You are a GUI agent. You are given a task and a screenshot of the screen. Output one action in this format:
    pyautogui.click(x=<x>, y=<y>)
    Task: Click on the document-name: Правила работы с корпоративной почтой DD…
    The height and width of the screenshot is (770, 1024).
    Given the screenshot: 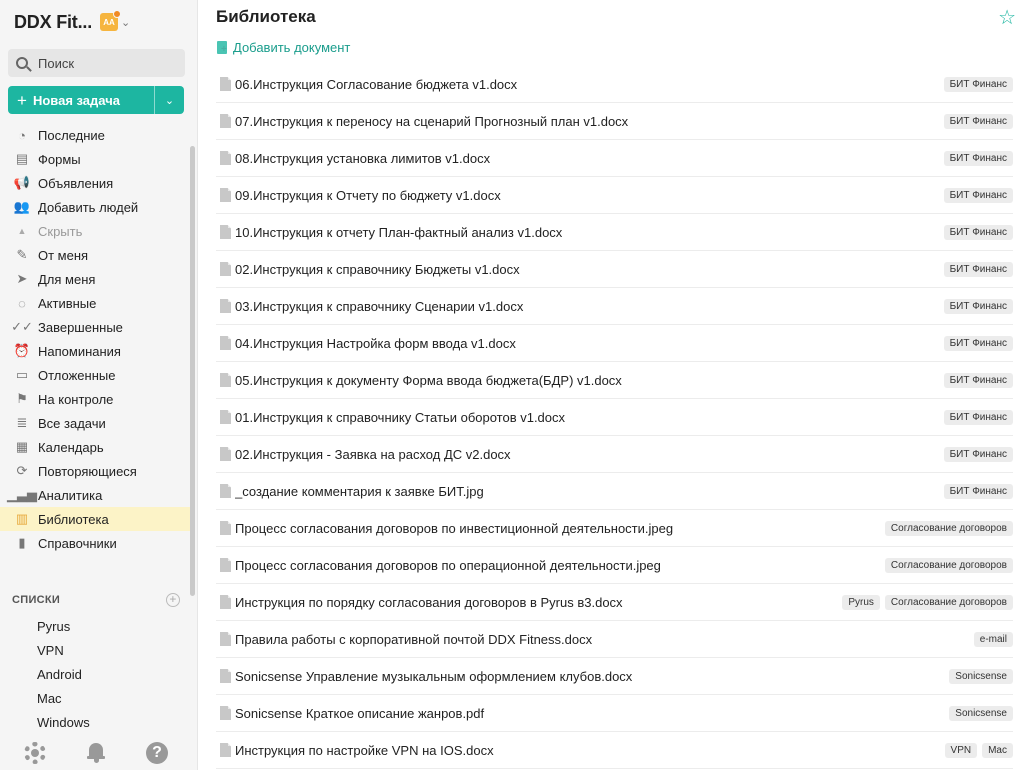 What is the action you would take?
    pyautogui.click(x=604, y=639)
    